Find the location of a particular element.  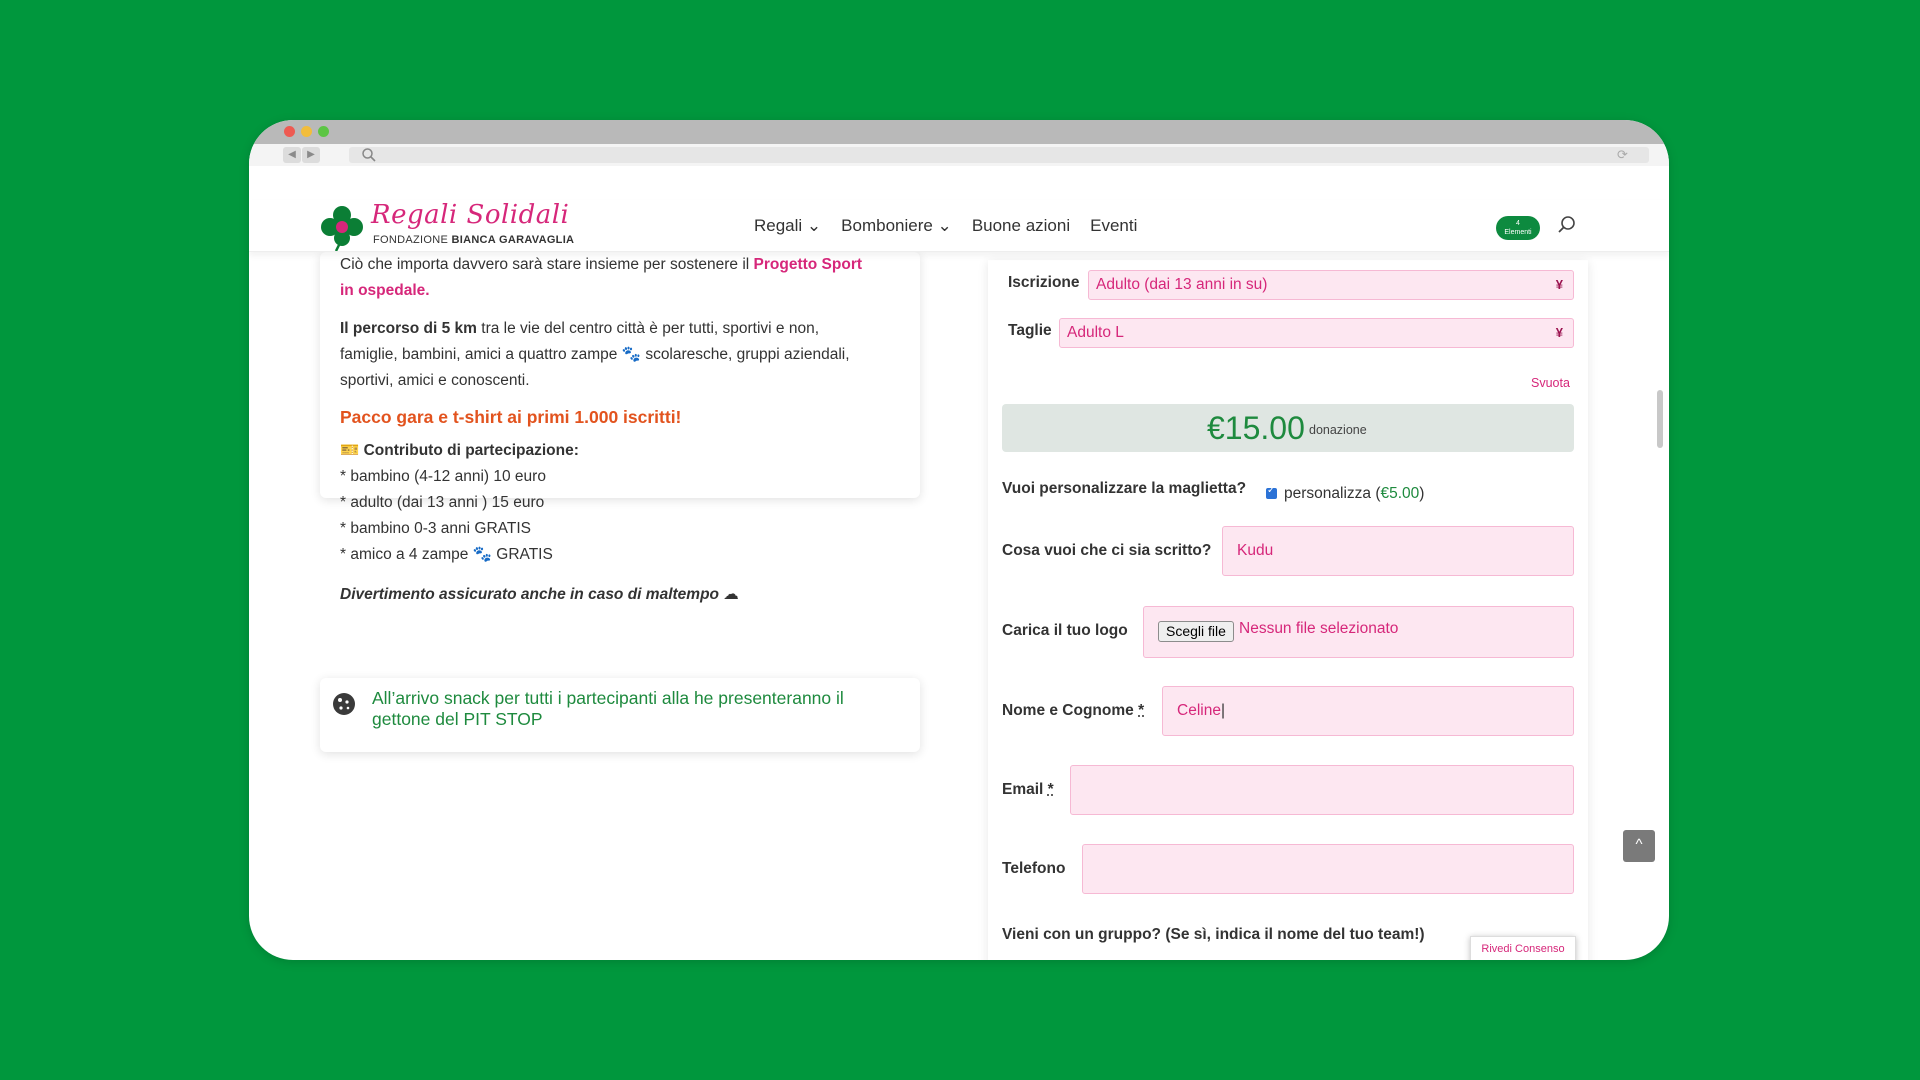

iscrizione-select: Adulto (dai 13 anni in su) ¥ is located at coordinates (1331, 285).